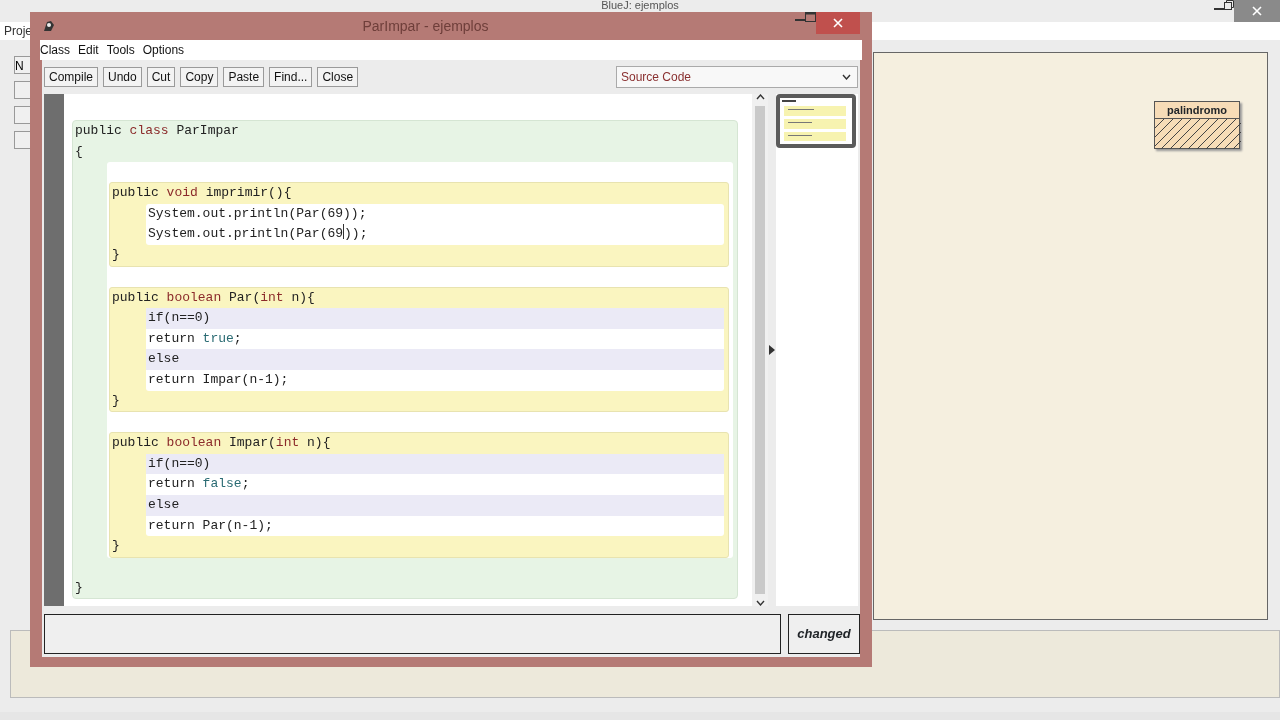 The image size is (1280, 720). I want to click on code-line: {, so click(79, 151).